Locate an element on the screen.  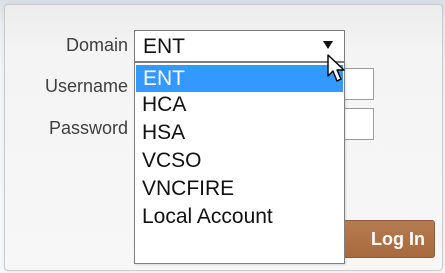
domain-selected-value: ENT is located at coordinates (164, 46).